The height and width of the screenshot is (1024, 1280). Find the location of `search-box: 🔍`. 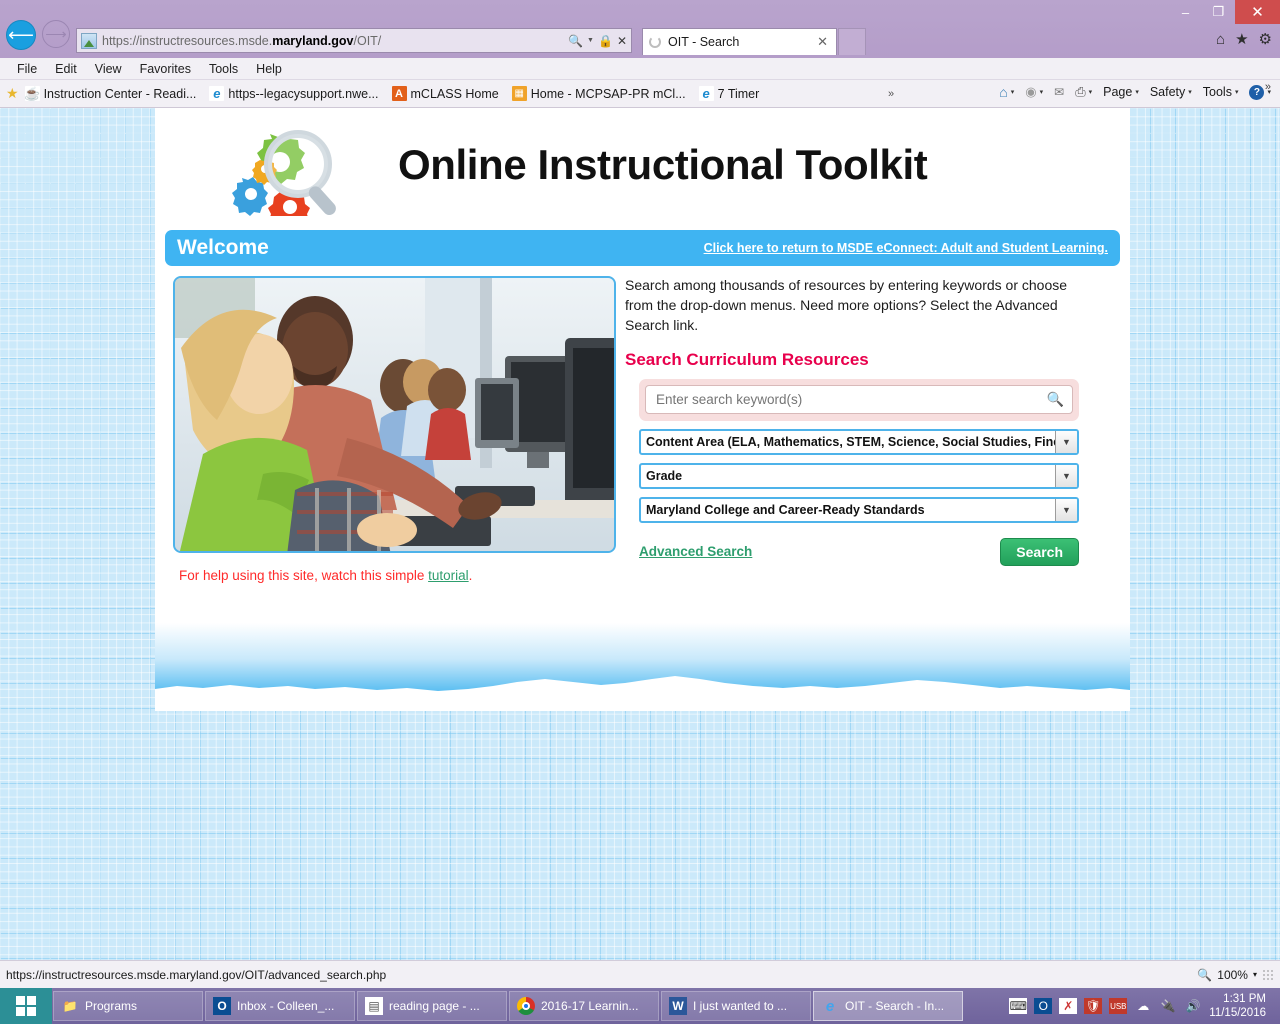

search-box: 🔍 is located at coordinates (859, 400).